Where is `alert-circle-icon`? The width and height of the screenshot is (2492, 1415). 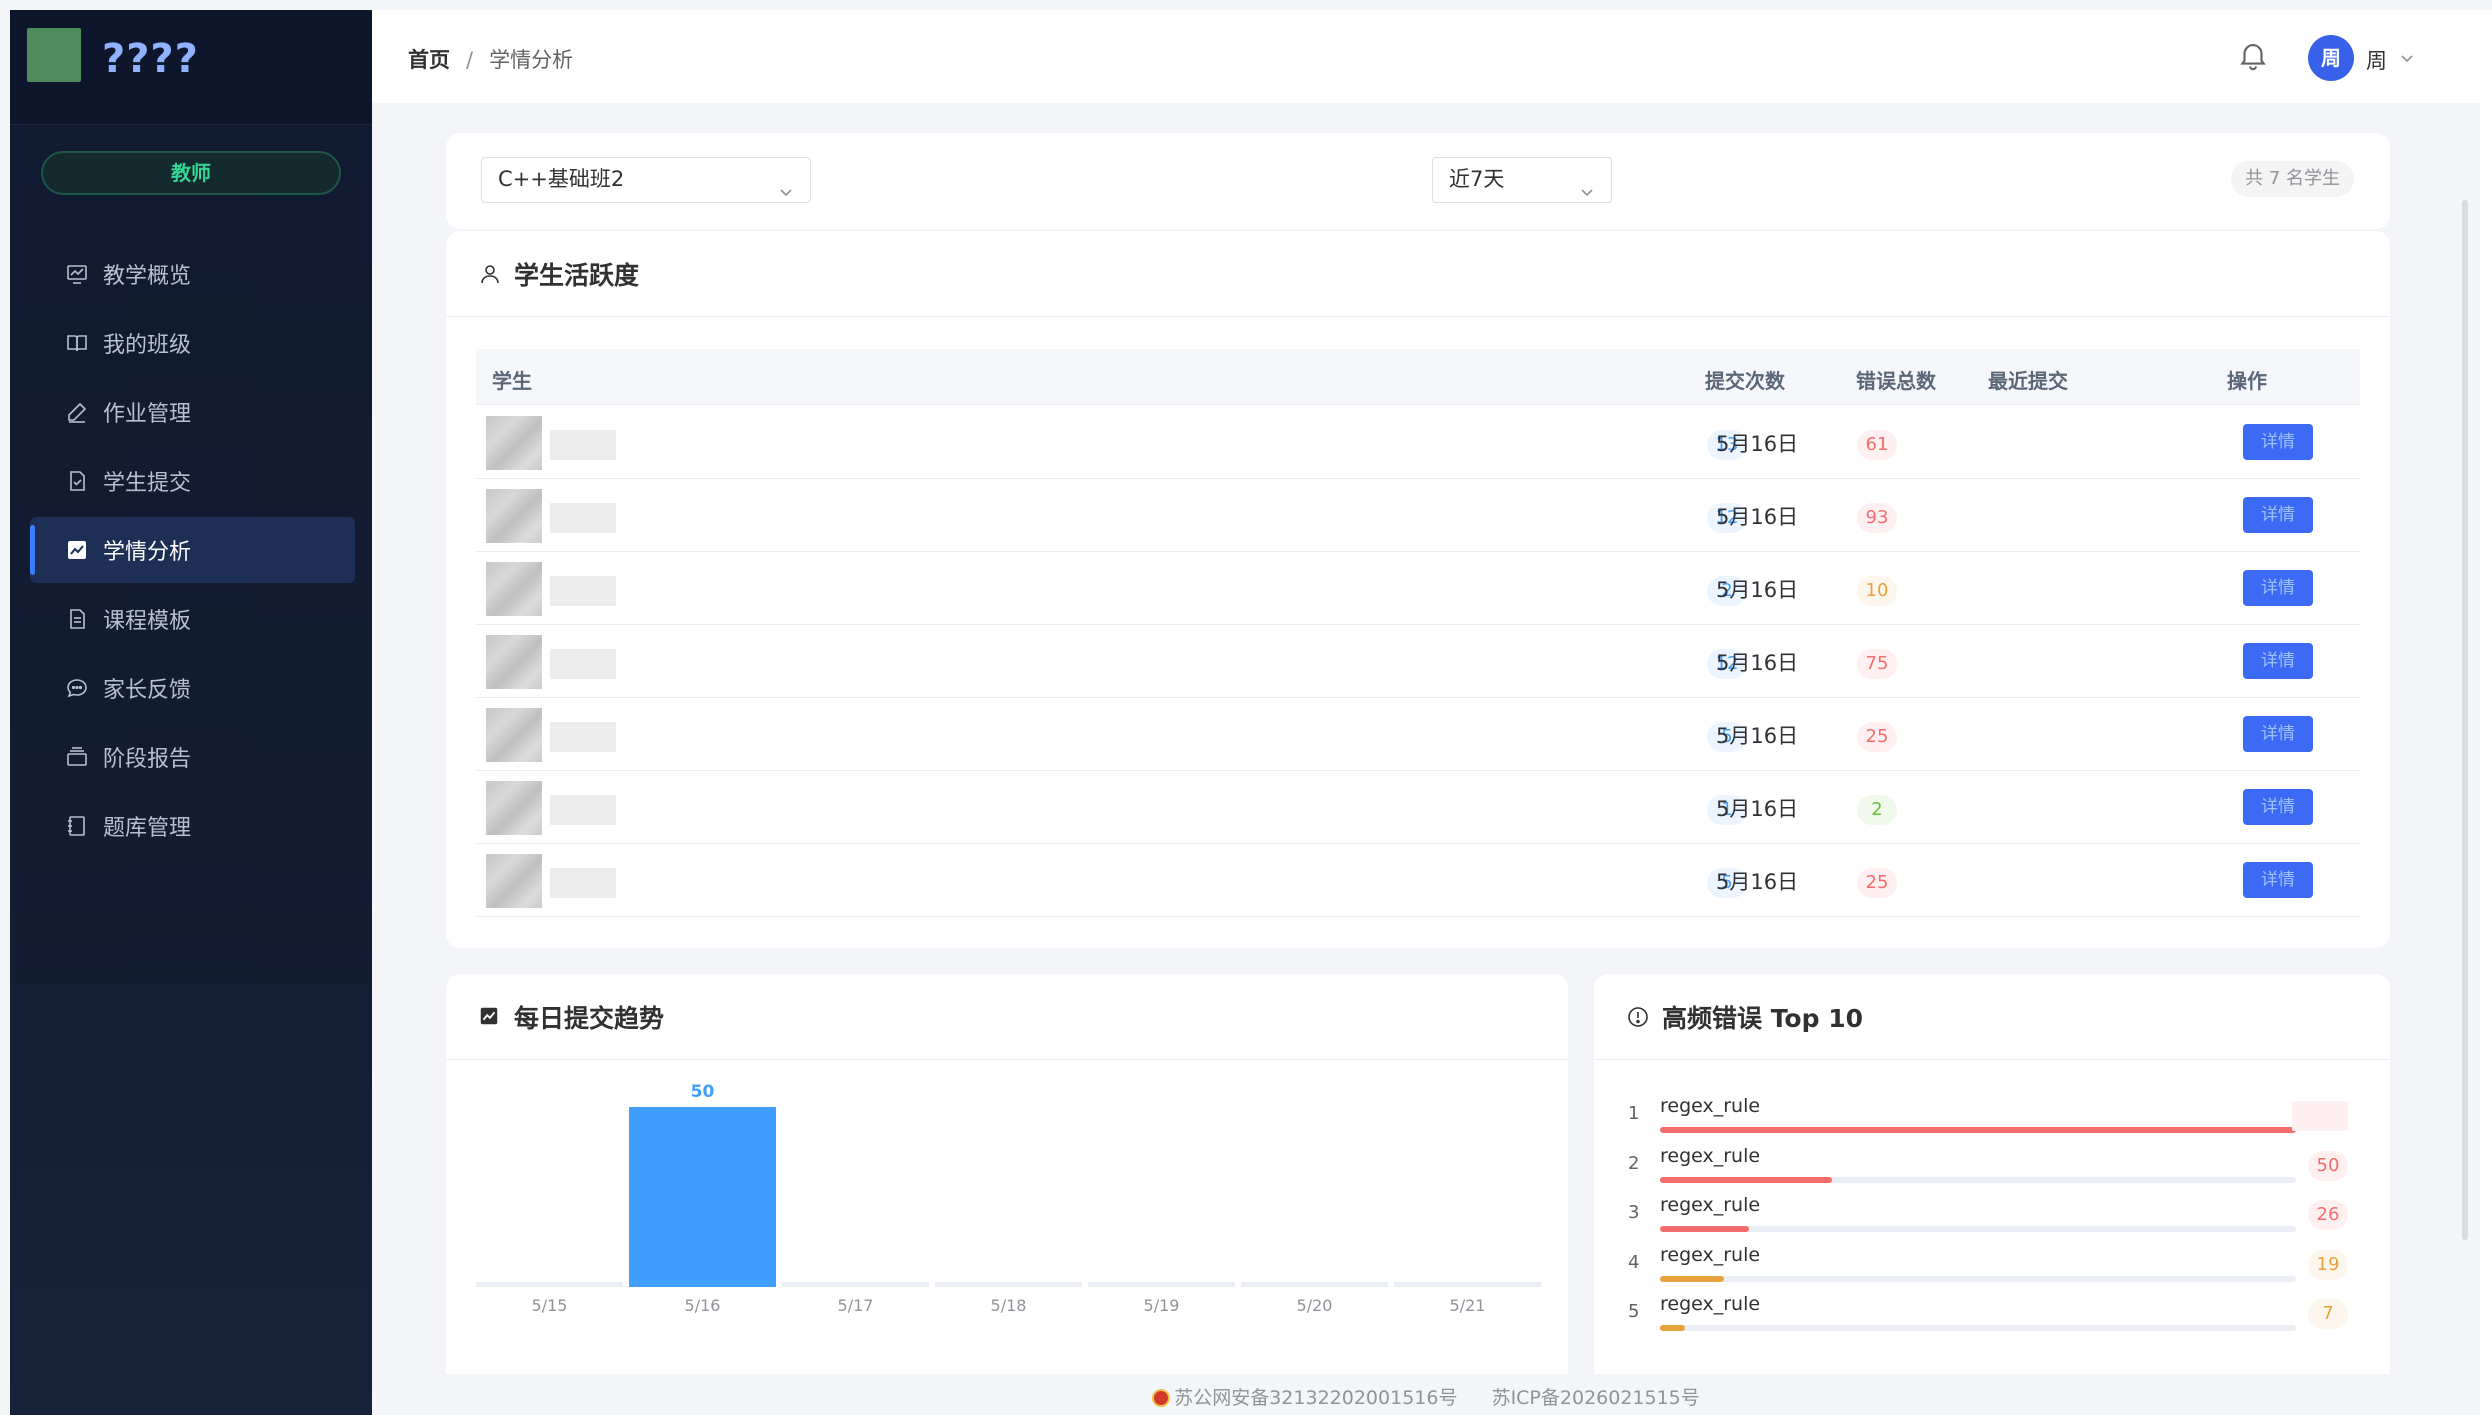
alert-circle-icon is located at coordinates (1638, 1017).